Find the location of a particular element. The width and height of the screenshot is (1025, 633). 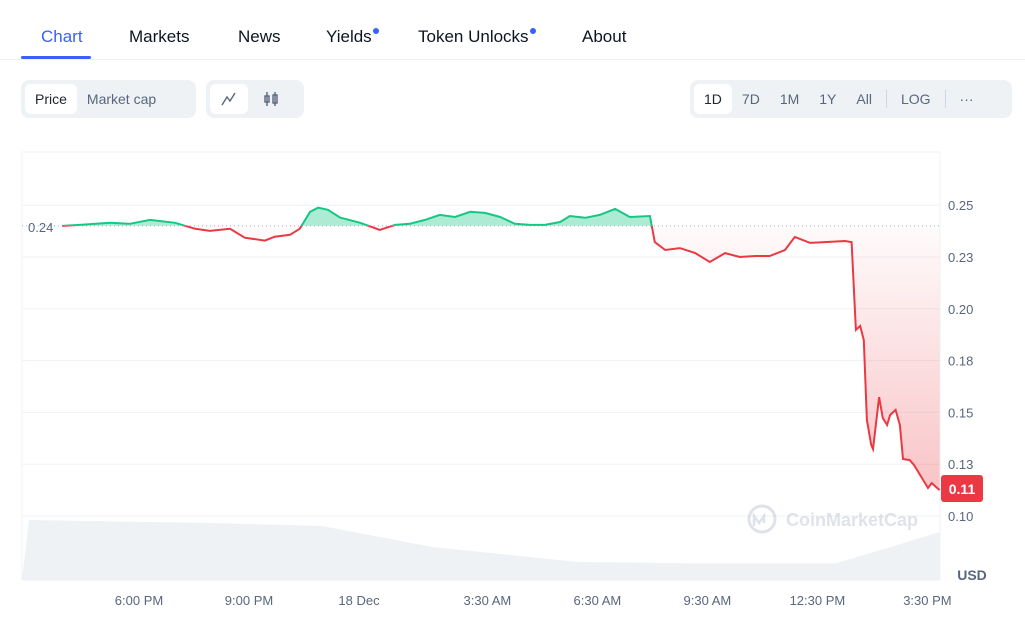

y-tick-label: 0.15 is located at coordinates (960, 412).